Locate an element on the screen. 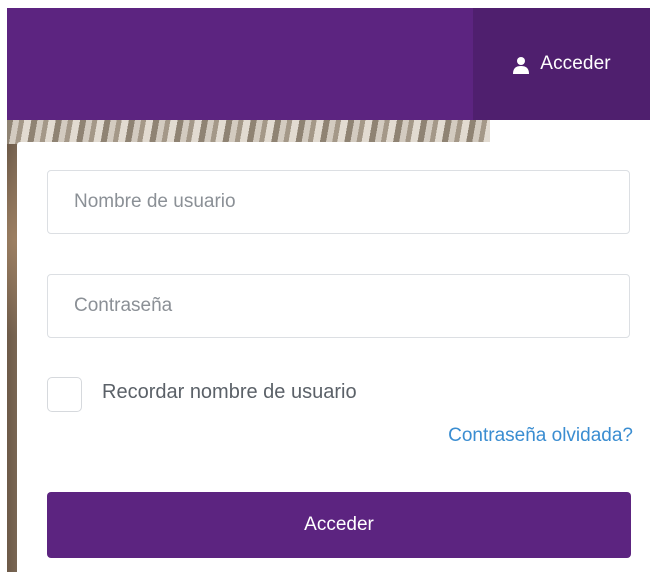 The image size is (650, 572). header-login-label: Acceder is located at coordinates (575, 63).